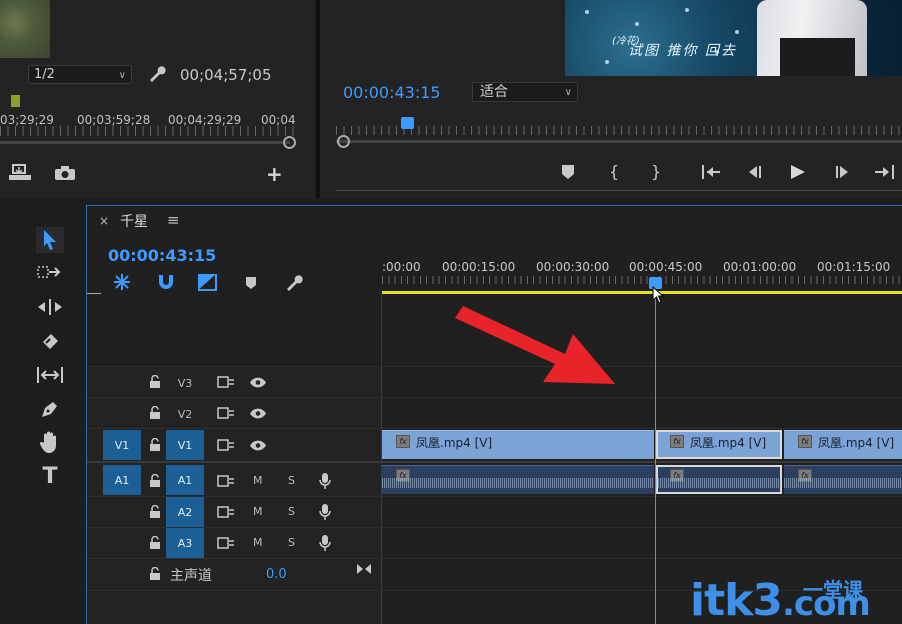 The height and width of the screenshot is (624, 902). Describe the element at coordinates (278, 120) in the screenshot. I see `source-ruler-label: 00;04` at that location.